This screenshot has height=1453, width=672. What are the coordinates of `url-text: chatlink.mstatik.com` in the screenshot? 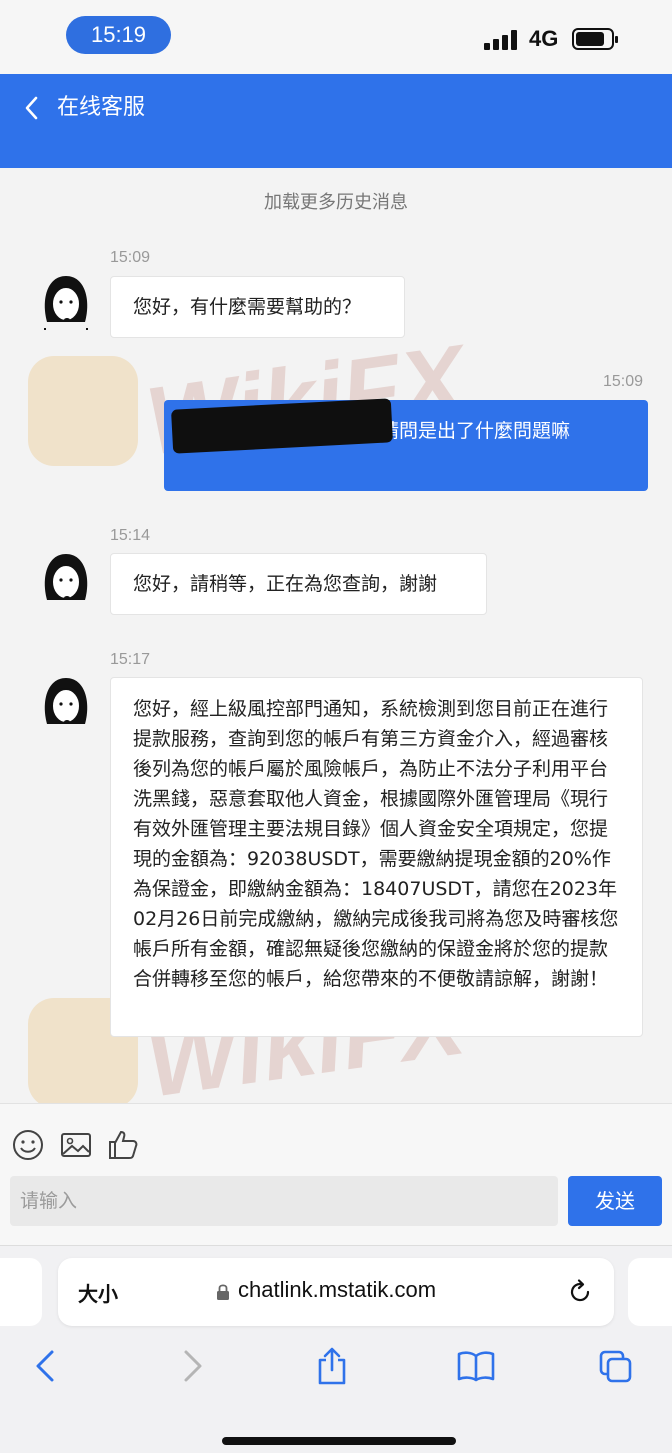 It's located at (337, 1289).